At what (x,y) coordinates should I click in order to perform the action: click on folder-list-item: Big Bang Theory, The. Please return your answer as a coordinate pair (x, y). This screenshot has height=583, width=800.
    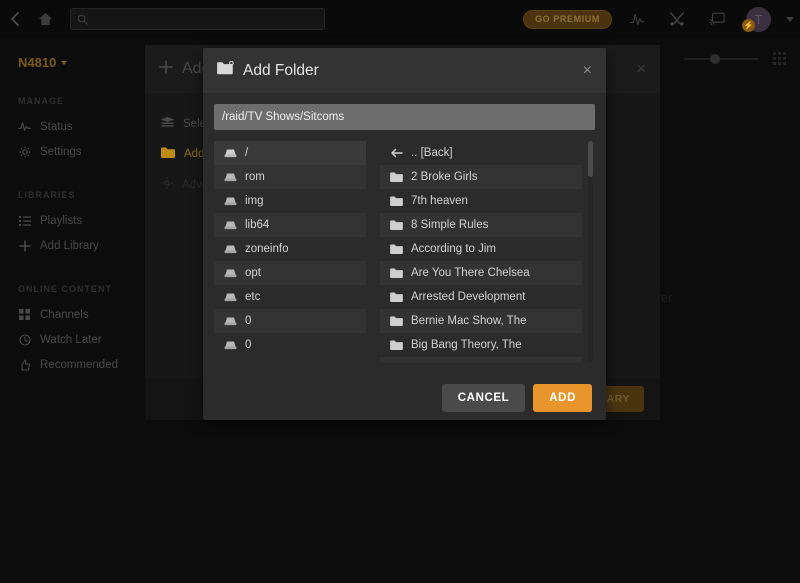
    Looking at the image, I should click on (481, 345).